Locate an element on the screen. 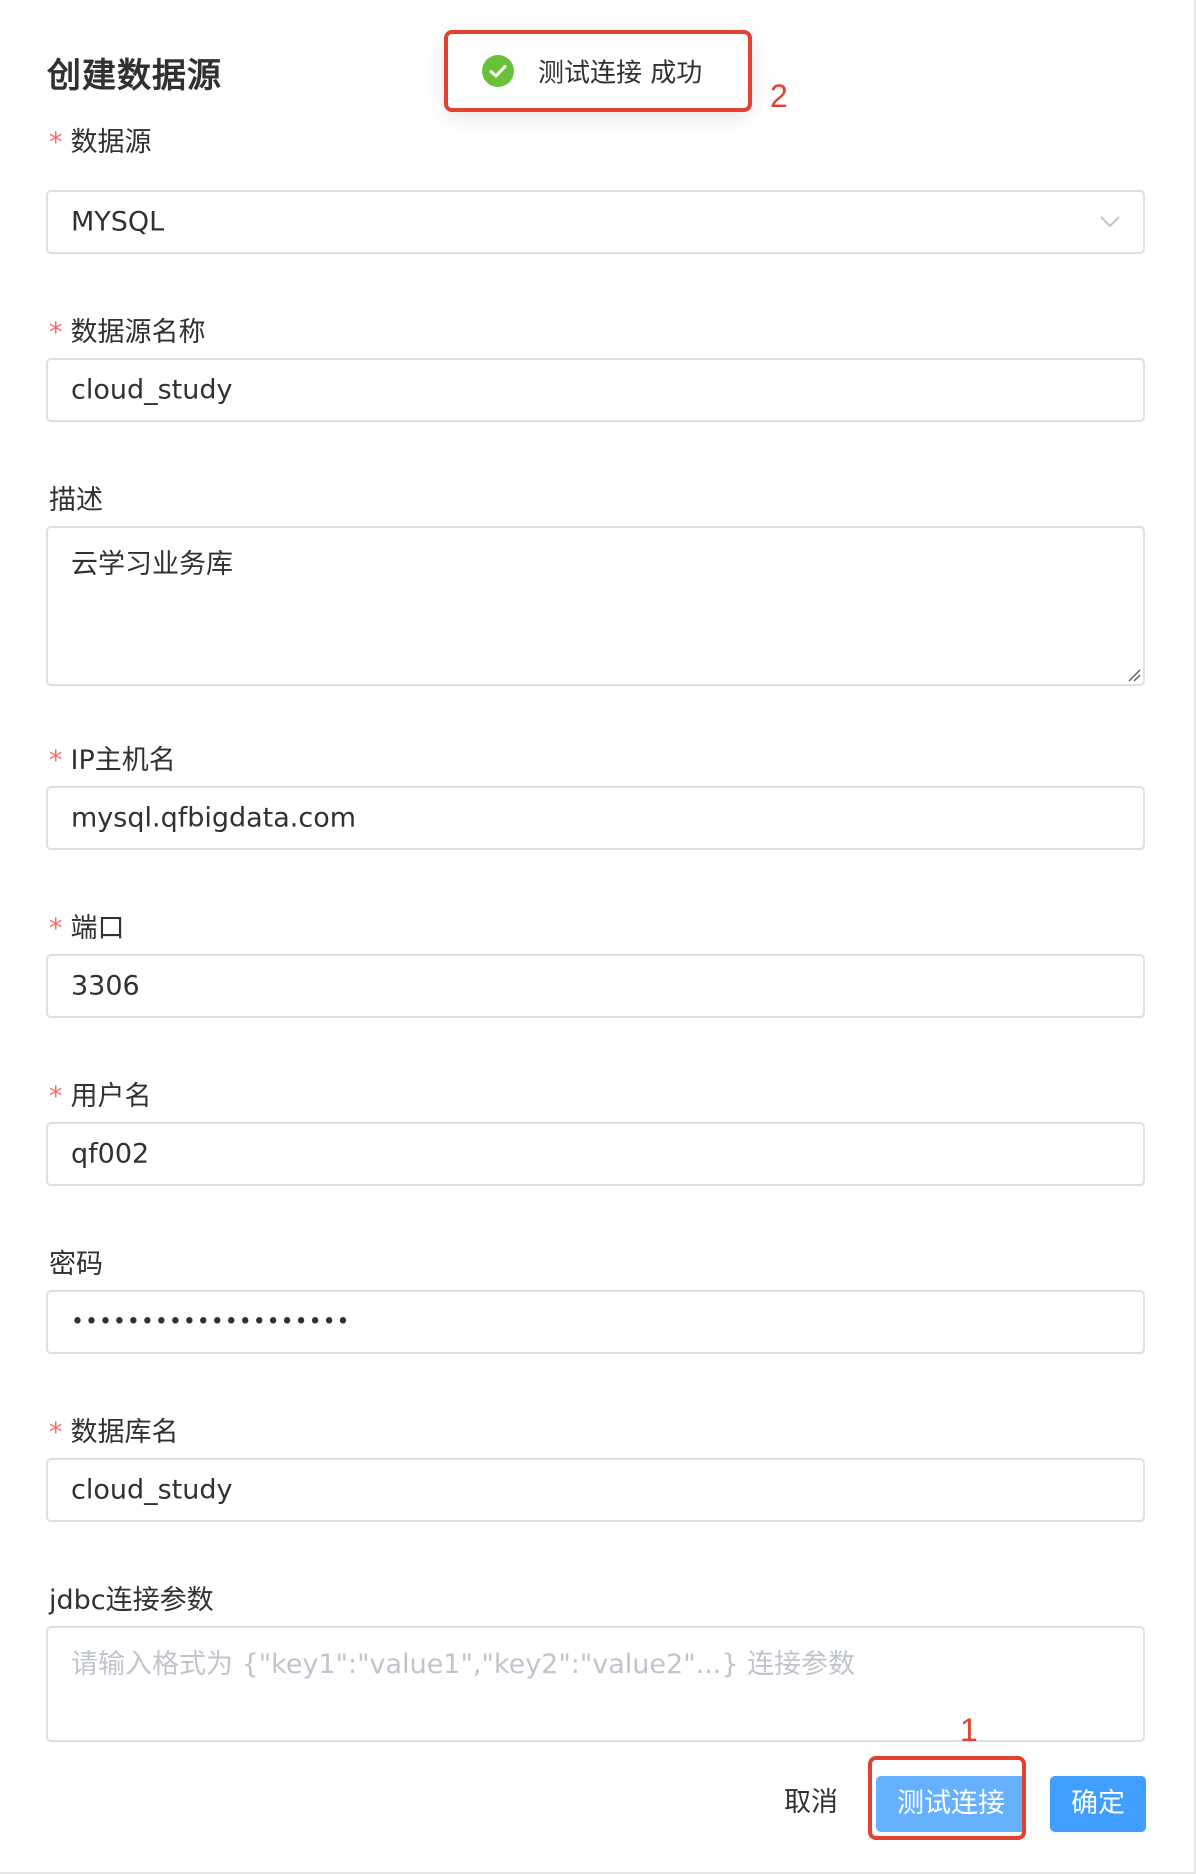 The width and height of the screenshot is (1196, 1874). username-label-text: 用户名 is located at coordinates (111, 1096).